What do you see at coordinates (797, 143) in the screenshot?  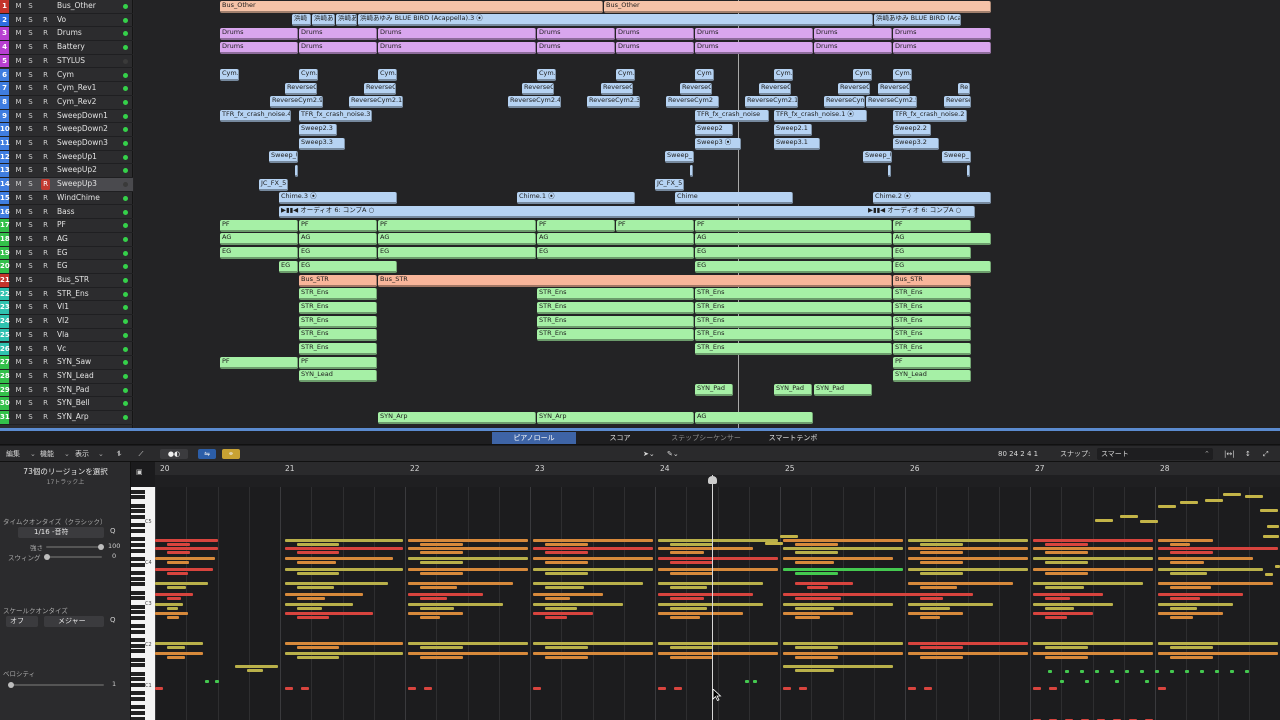 I see `region: Sweep3.1` at bounding box center [797, 143].